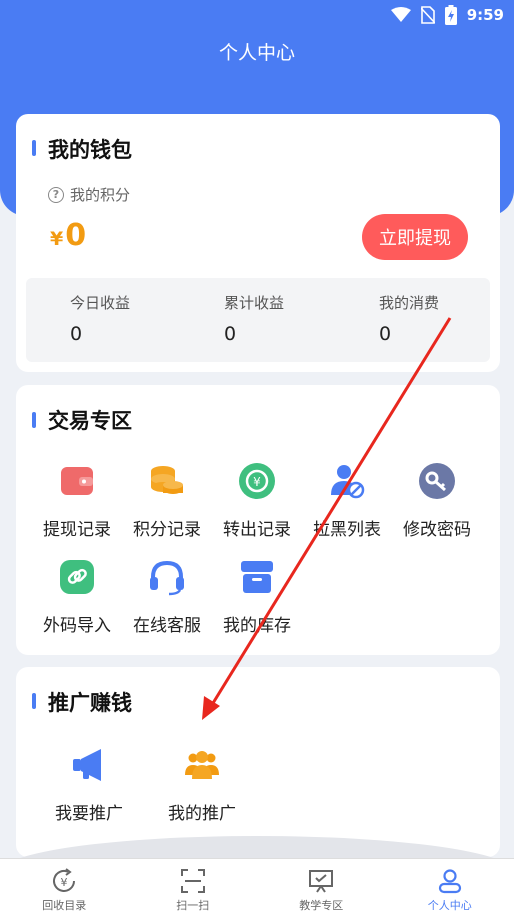  What do you see at coordinates (87, 765) in the screenshot?
I see `megaphone-icon` at bounding box center [87, 765].